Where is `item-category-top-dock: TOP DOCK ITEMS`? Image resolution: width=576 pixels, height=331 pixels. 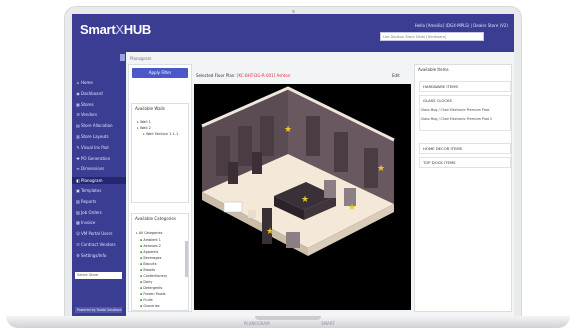 item-category-top-dock: TOP DOCK ITEMS is located at coordinates (465, 162).